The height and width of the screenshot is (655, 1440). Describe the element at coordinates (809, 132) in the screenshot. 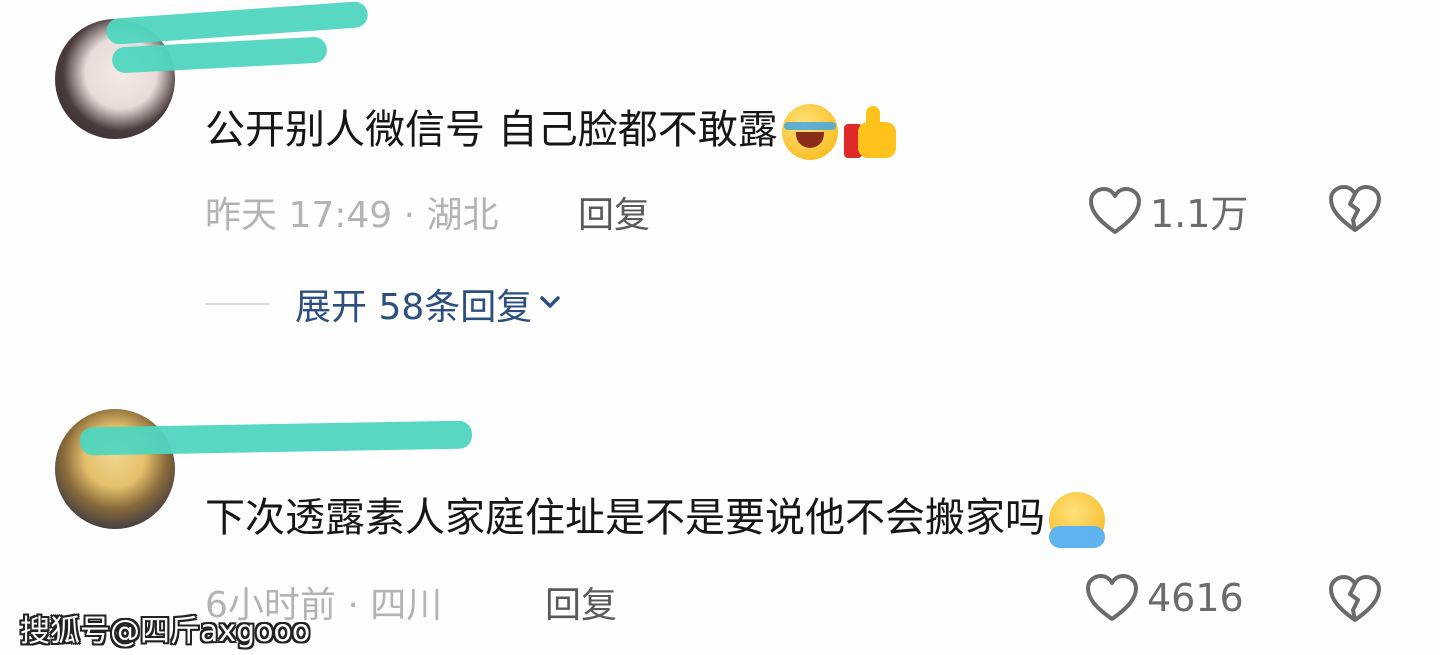

I see `laughing-crying-emoji-icon` at that location.